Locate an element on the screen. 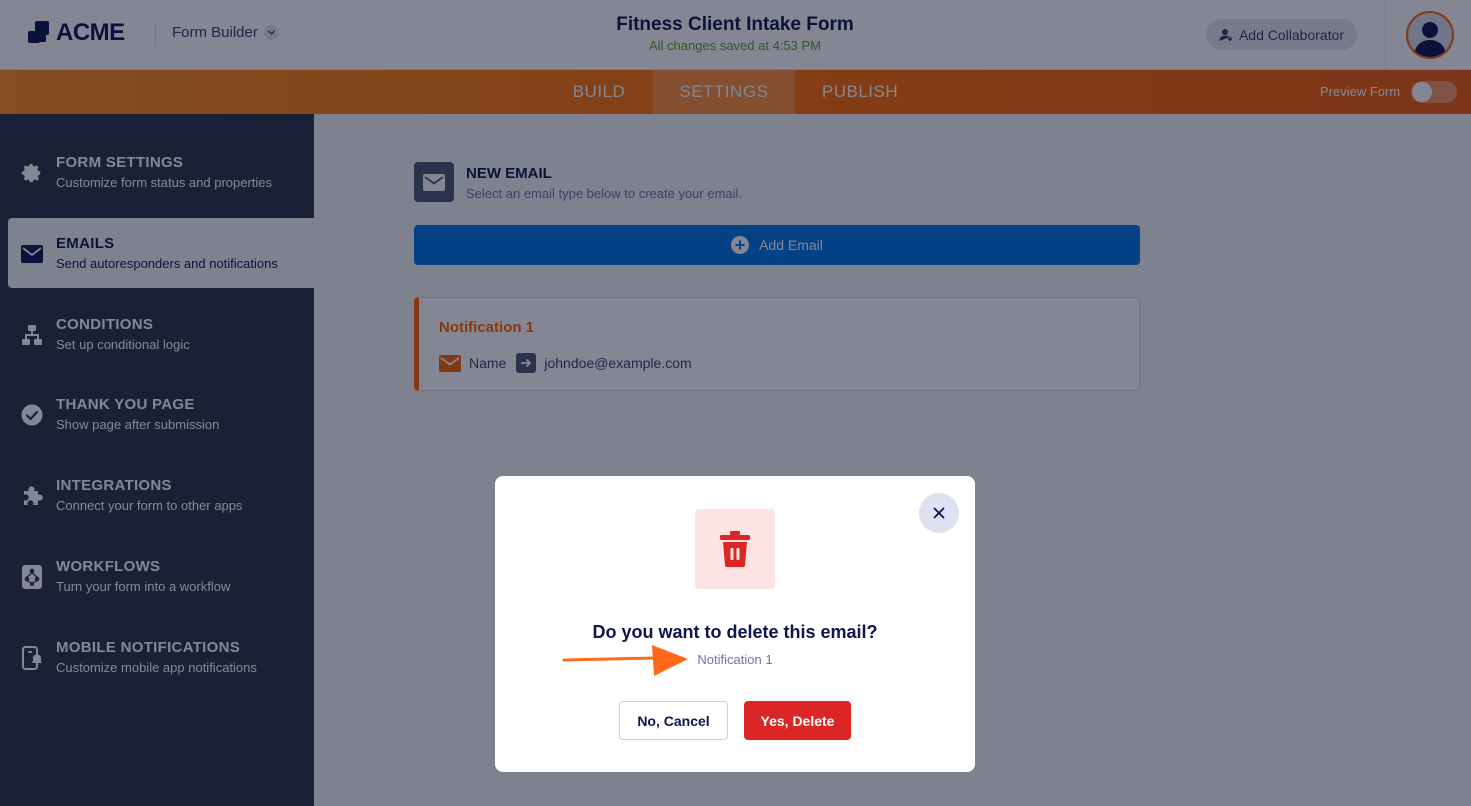  trash-icon-container is located at coordinates (735, 549).